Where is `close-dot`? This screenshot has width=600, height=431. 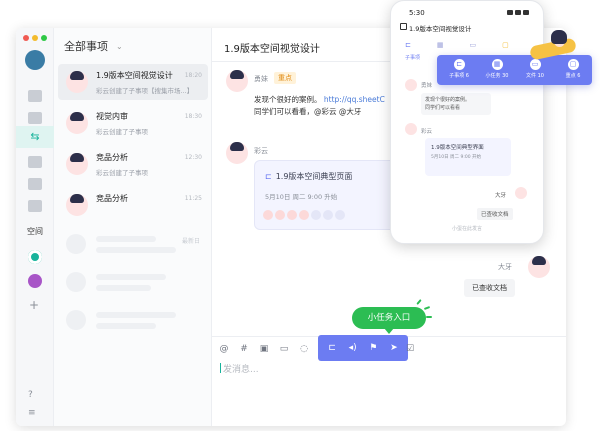
close-dot is located at coordinates (26, 38).